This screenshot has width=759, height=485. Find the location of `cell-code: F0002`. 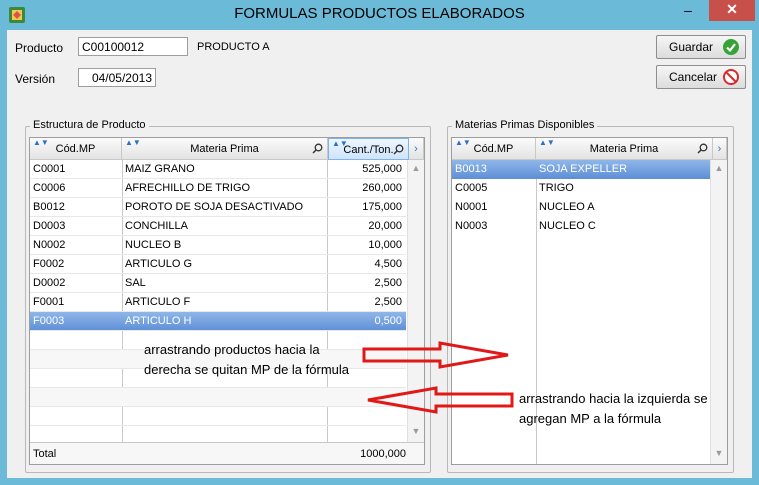

cell-code: F0002 is located at coordinates (49, 264).